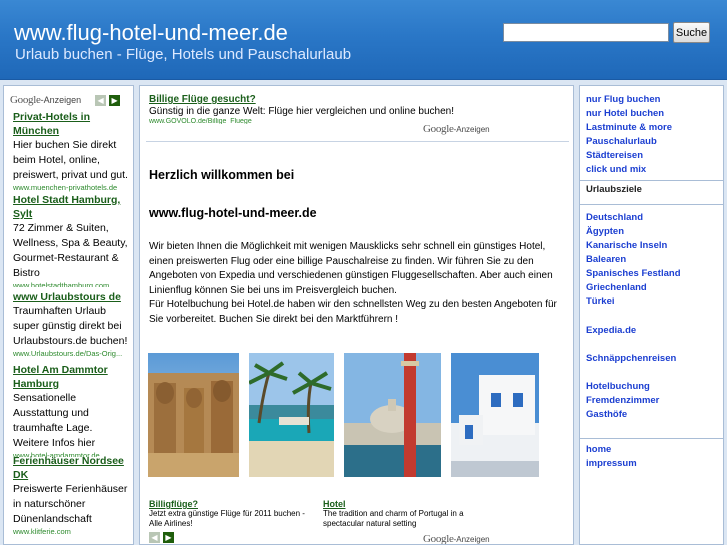 The image size is (727, 545). I want to click on menu-link-greece: Griechenland, so click(616, 287).